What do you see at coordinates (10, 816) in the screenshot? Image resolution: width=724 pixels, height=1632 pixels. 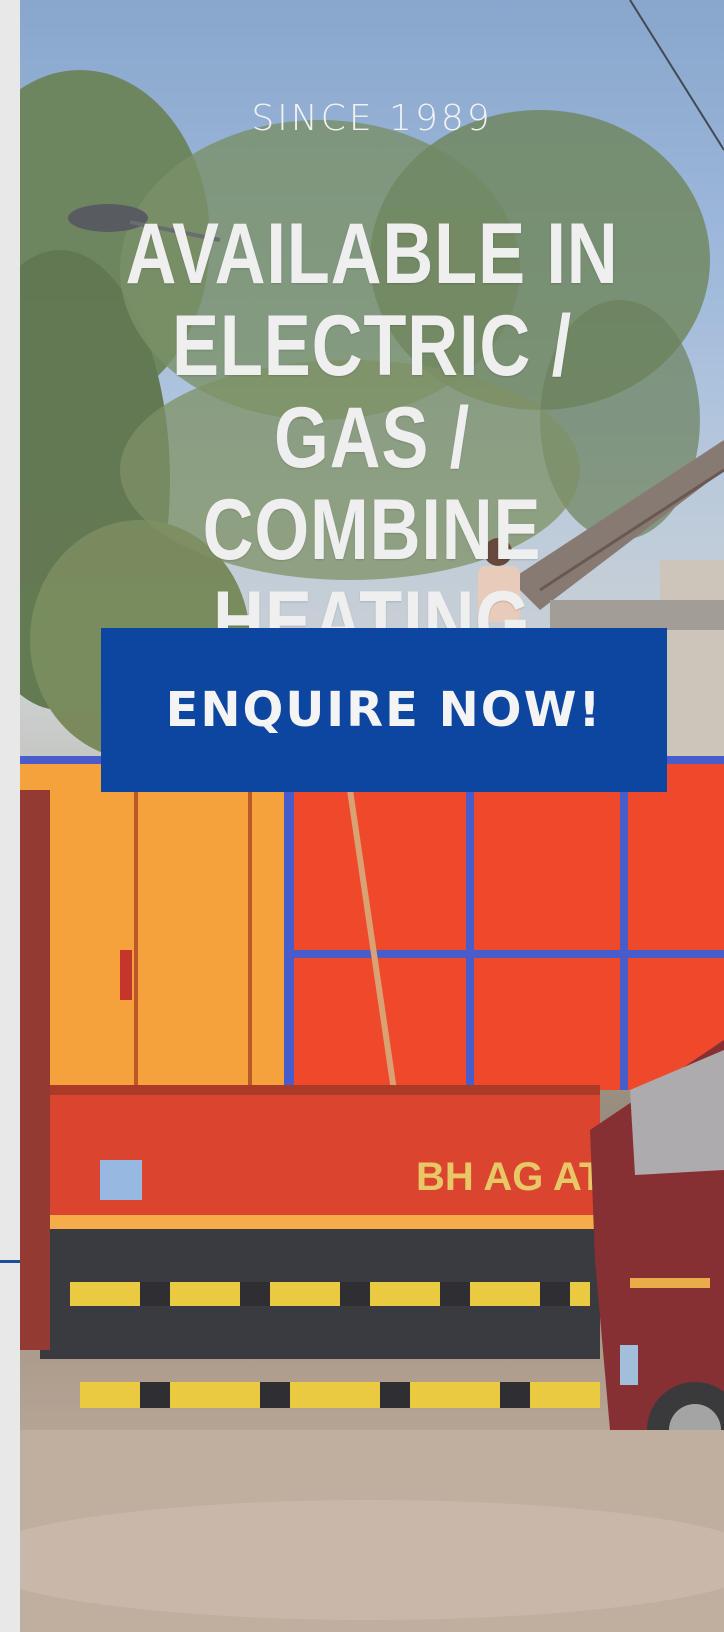 I see `left-gutter` at bounding box center [10, 816].